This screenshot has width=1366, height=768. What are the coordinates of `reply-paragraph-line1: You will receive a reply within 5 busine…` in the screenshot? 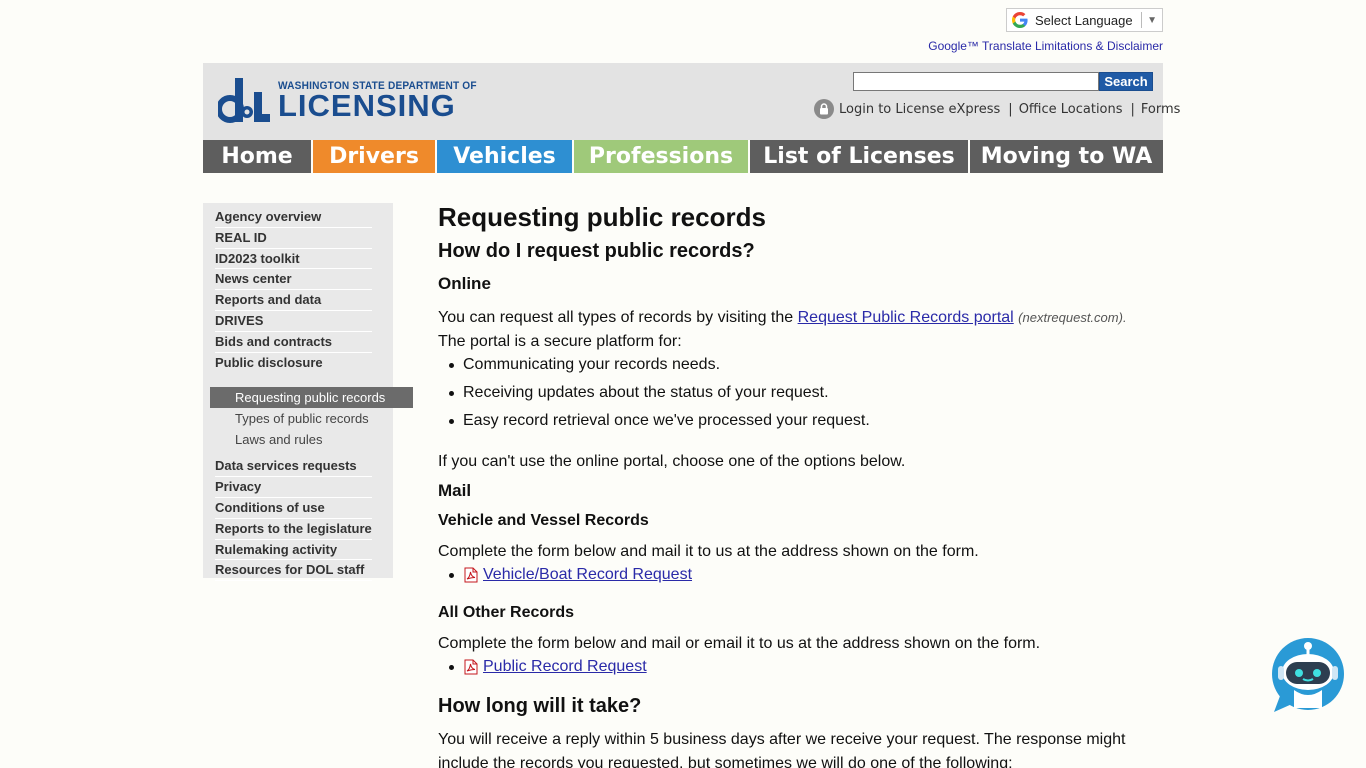 It's located at (782, 739).